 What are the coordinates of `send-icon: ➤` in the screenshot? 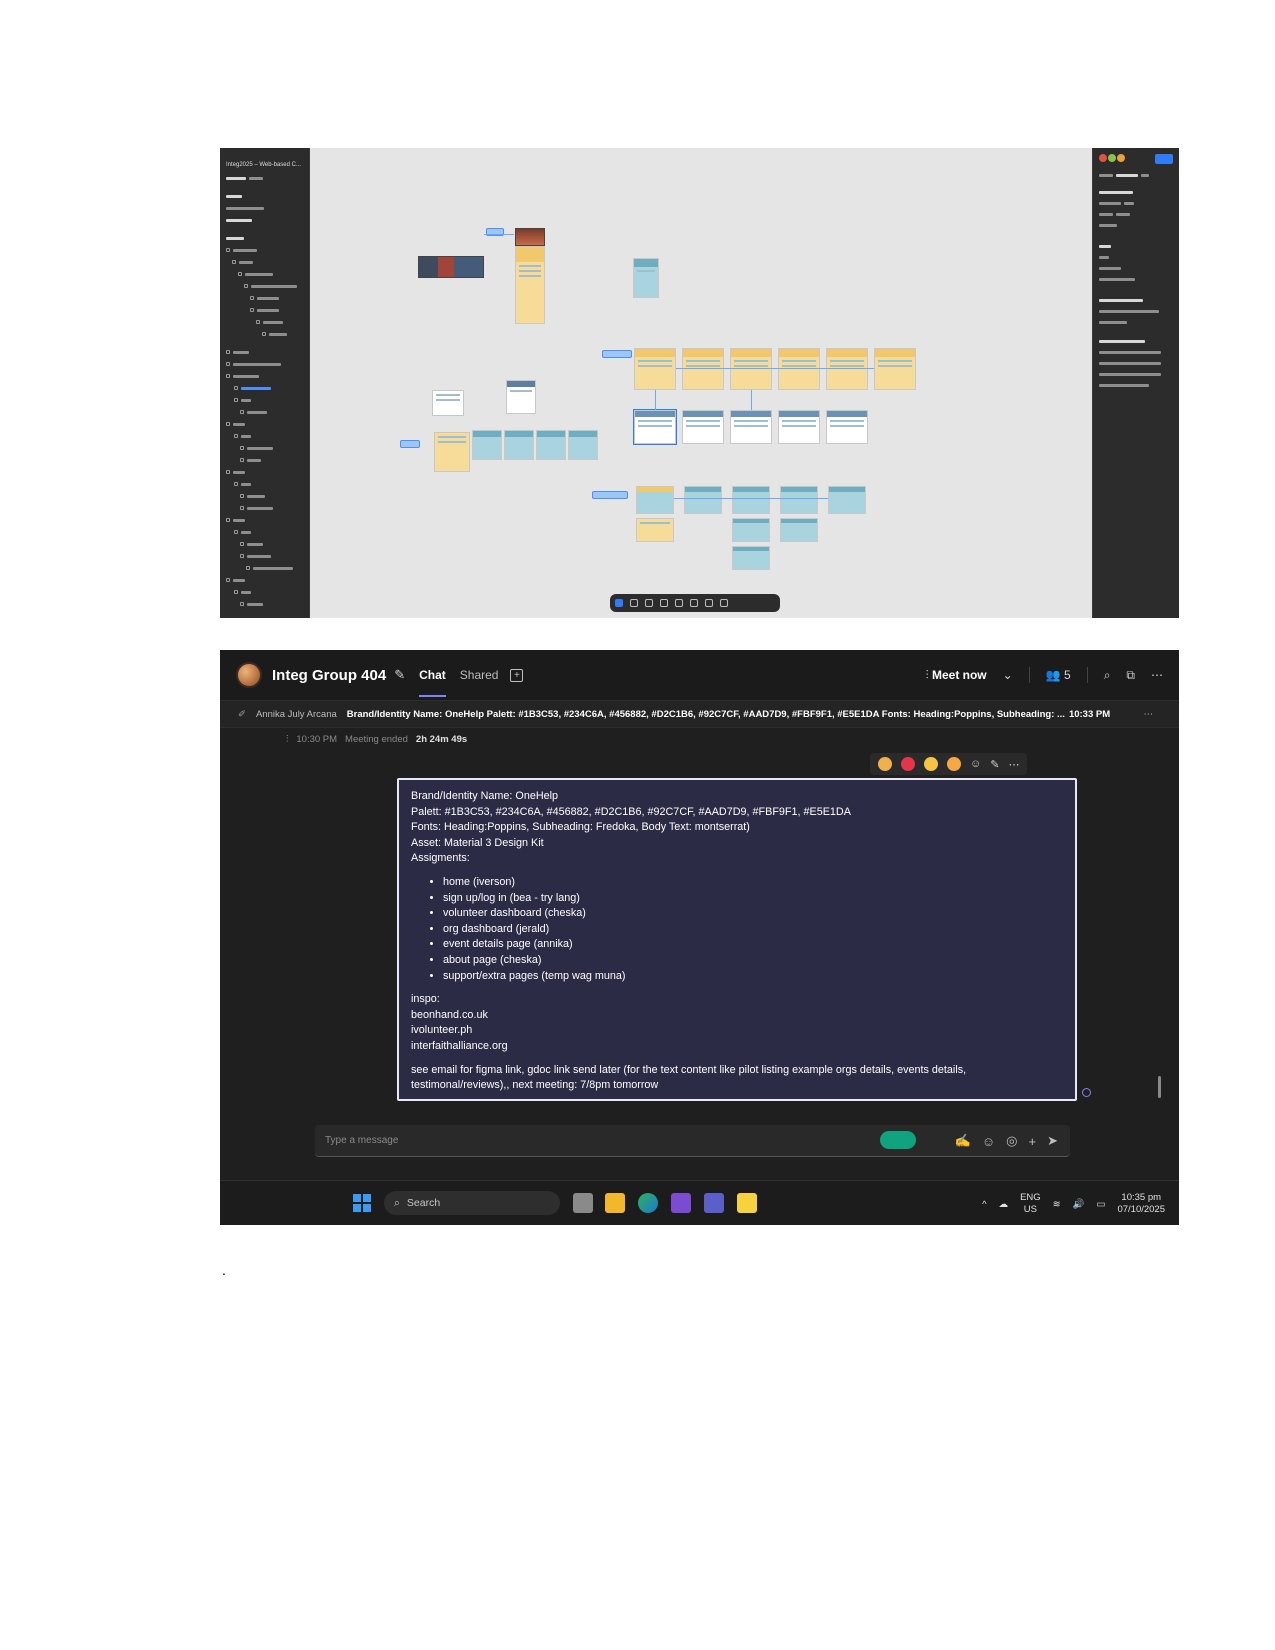 It's located at (1052, 1141).